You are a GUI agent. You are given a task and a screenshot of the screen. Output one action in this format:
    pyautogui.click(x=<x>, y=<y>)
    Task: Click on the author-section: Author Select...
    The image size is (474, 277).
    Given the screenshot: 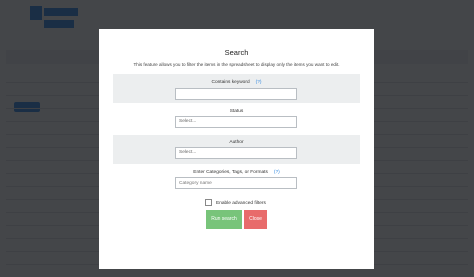 What is the action you would take?
    pyautogui.click(x=236, y=149)
    